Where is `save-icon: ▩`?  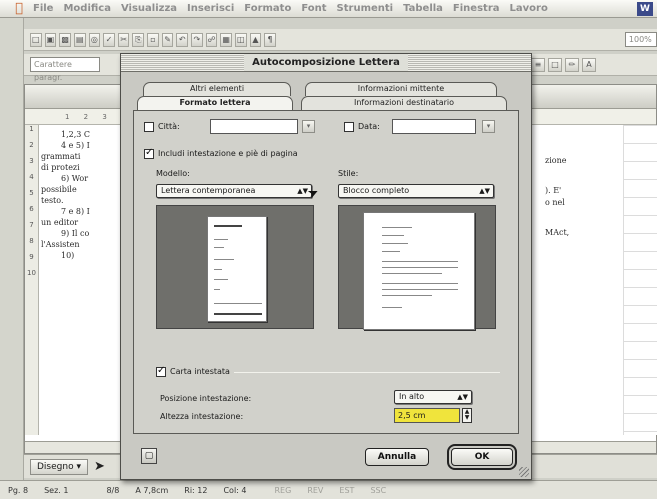 save-icon: ▩ is located at coordinates (65, 39).